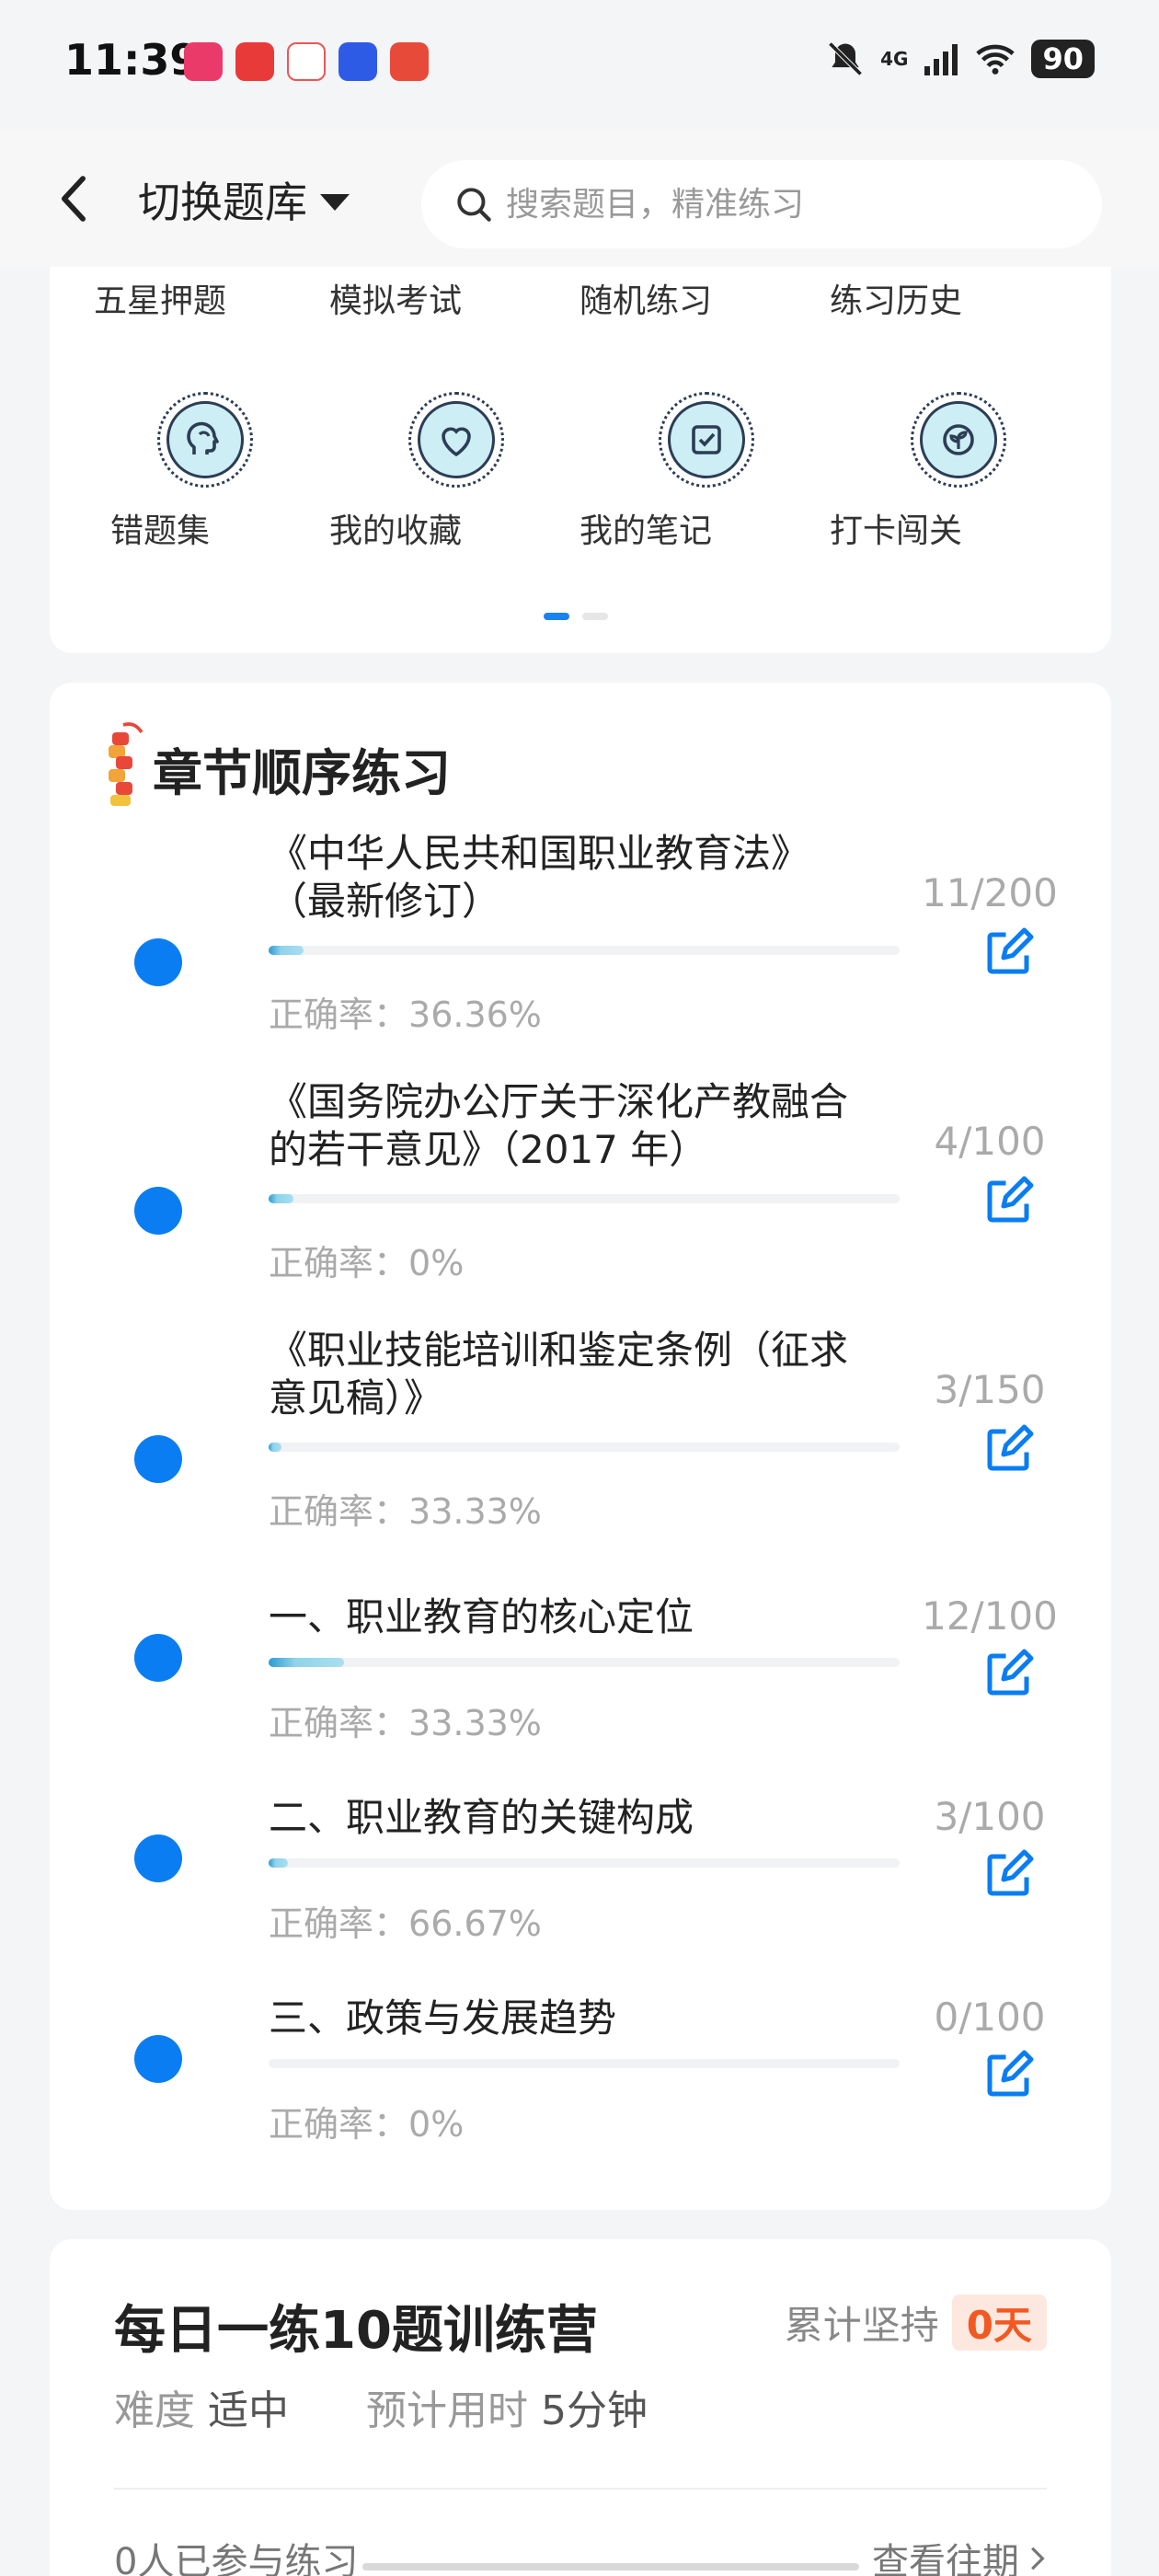 Image resolution: width=1159 pixels, height=2576 pixels. What do you see at coordinates (405, 1015) in the screenshot?
I see `chapter-accuracy: 正确率：36.36%` at bounding box center [405, 1015].